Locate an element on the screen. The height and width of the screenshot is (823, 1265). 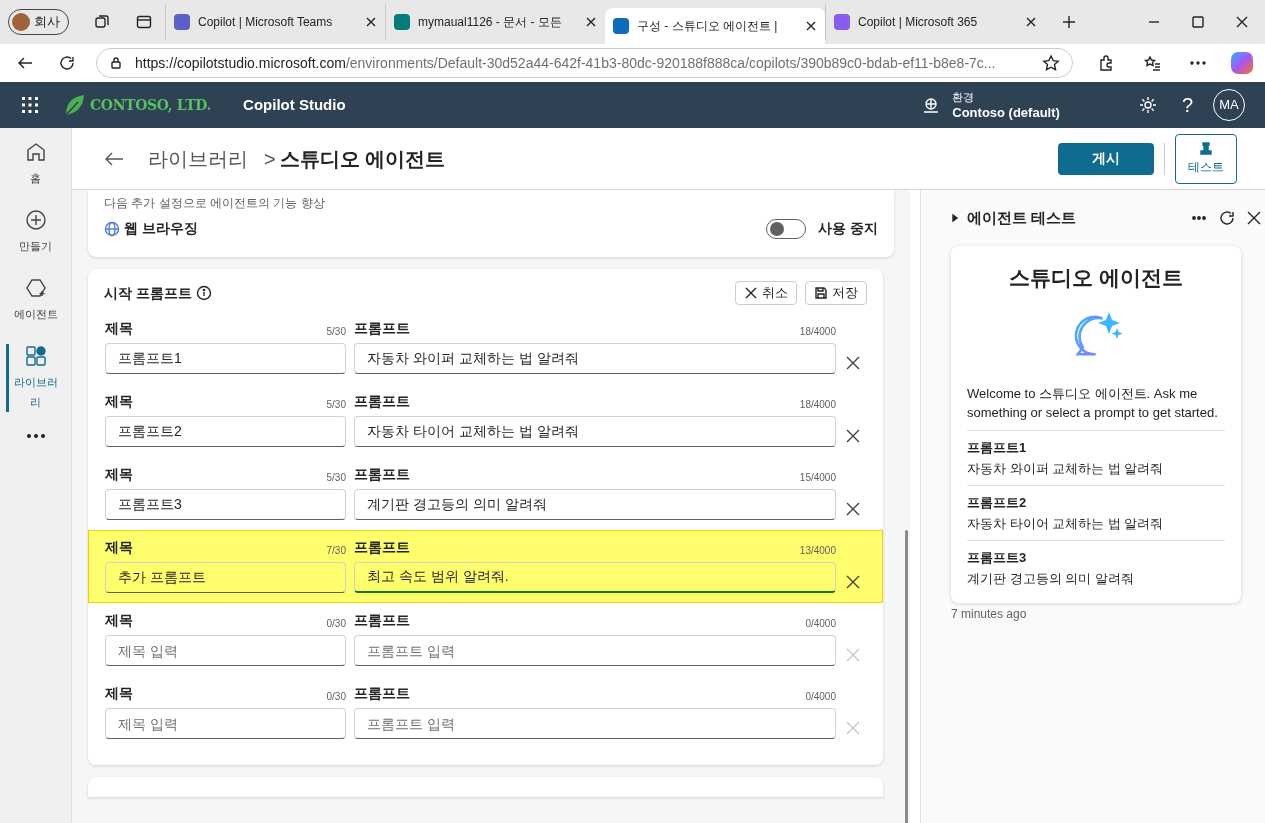
app-launcher-icon is located at coordinates (30, 105).